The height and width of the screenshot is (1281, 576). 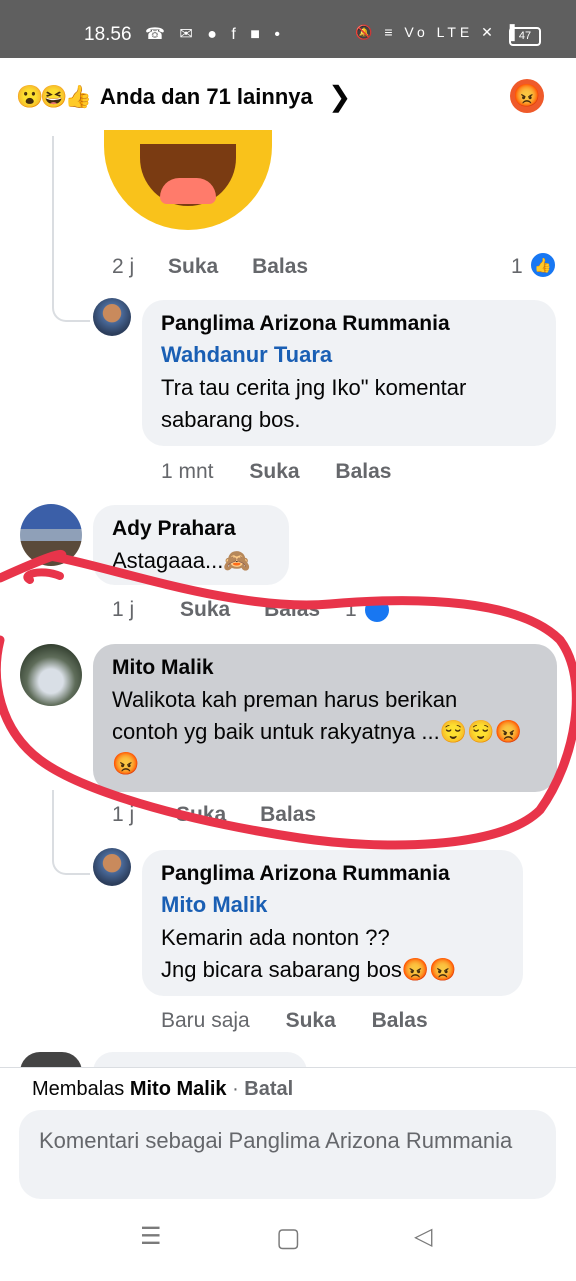 I want to click on like-icon, so click(x=377, y=610).